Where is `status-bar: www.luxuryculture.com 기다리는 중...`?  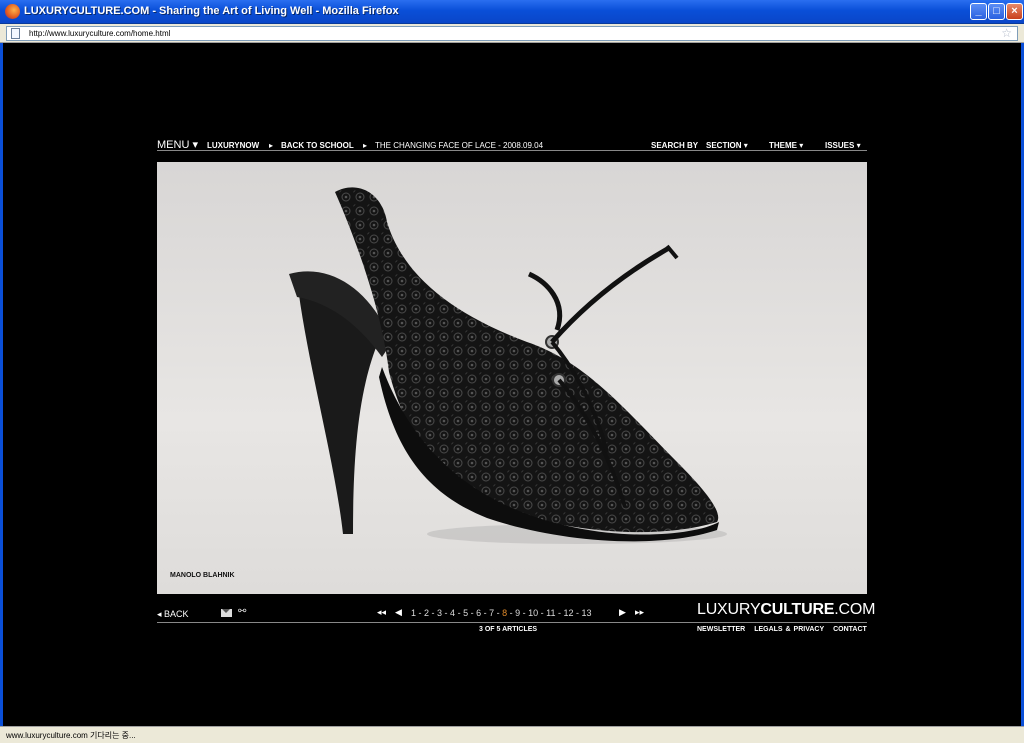 status-bar: www.luxuryculture.com 기다리는 중... is located at coordinates (512, 734).